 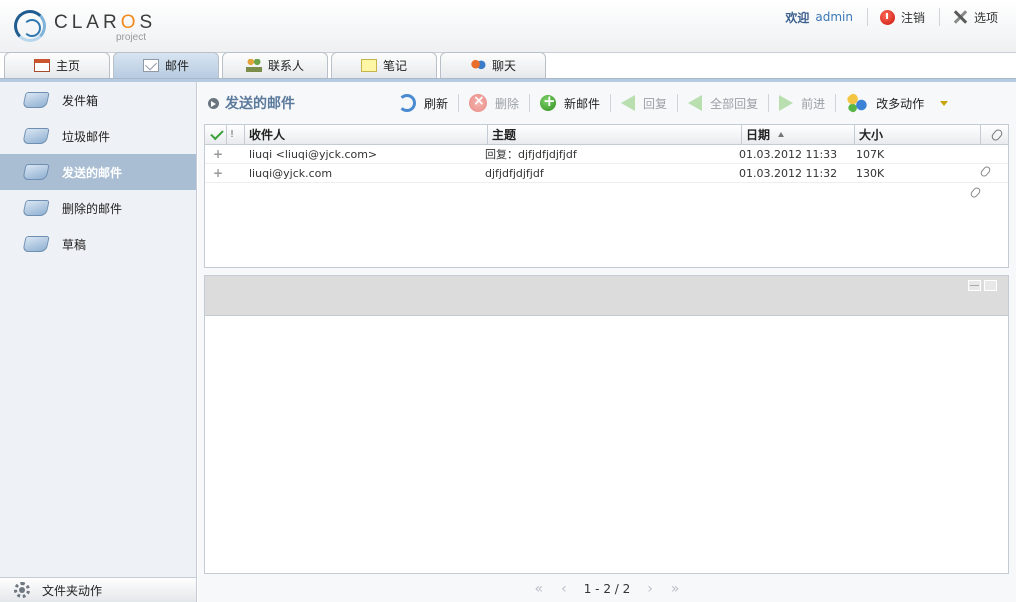 I want to click on folder-sent: 发送的邮件, so click(x=98, y=172).